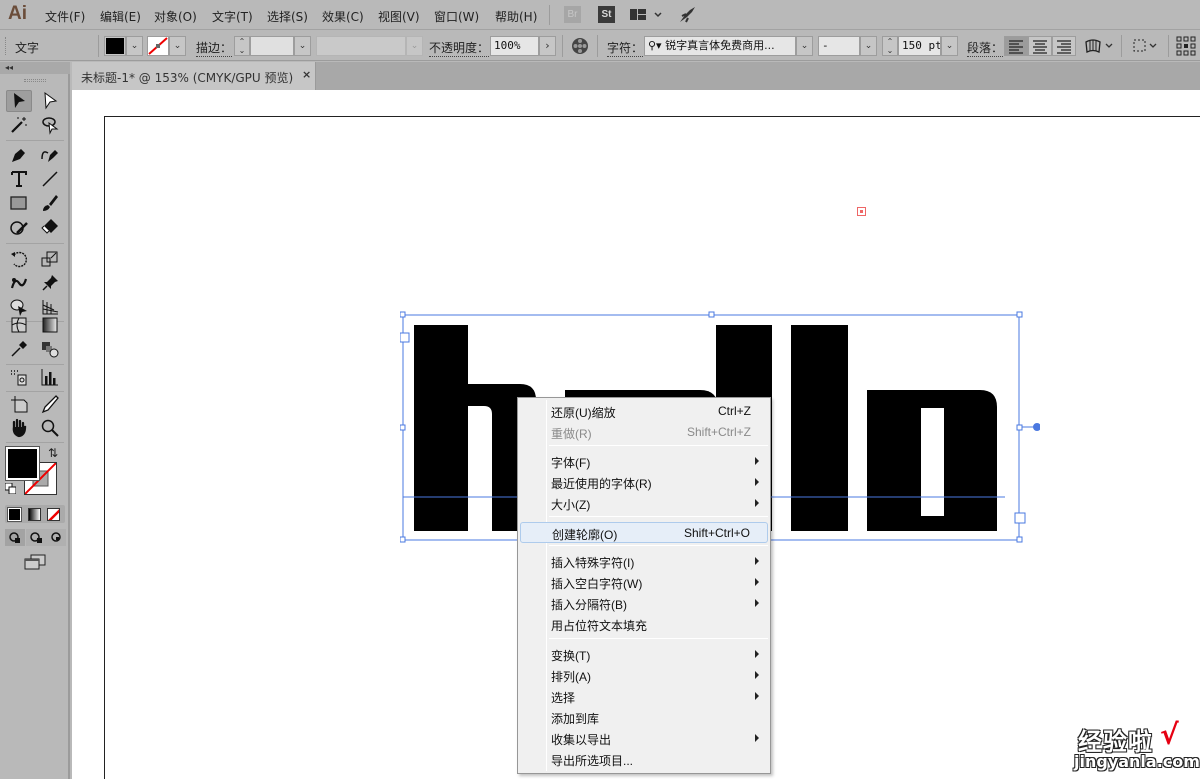  Describe the element at coordinates (272, 46) in the screenshot. I see `stroke-weight-input` at that location.